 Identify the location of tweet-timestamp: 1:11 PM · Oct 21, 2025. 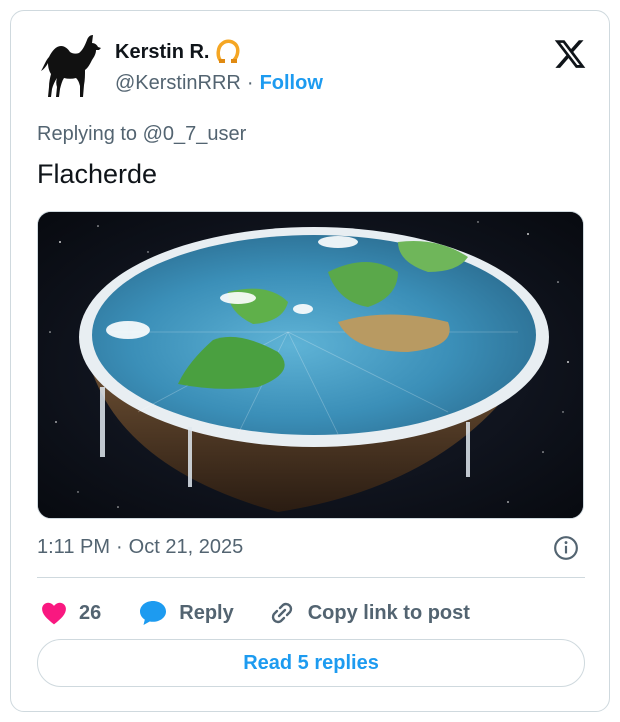
(140, 547).